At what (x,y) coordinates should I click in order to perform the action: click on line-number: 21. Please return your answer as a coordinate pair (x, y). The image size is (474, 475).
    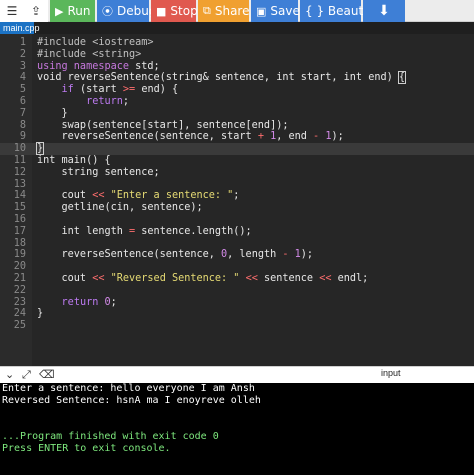
    Looking at the image, I should click on (19, 278).